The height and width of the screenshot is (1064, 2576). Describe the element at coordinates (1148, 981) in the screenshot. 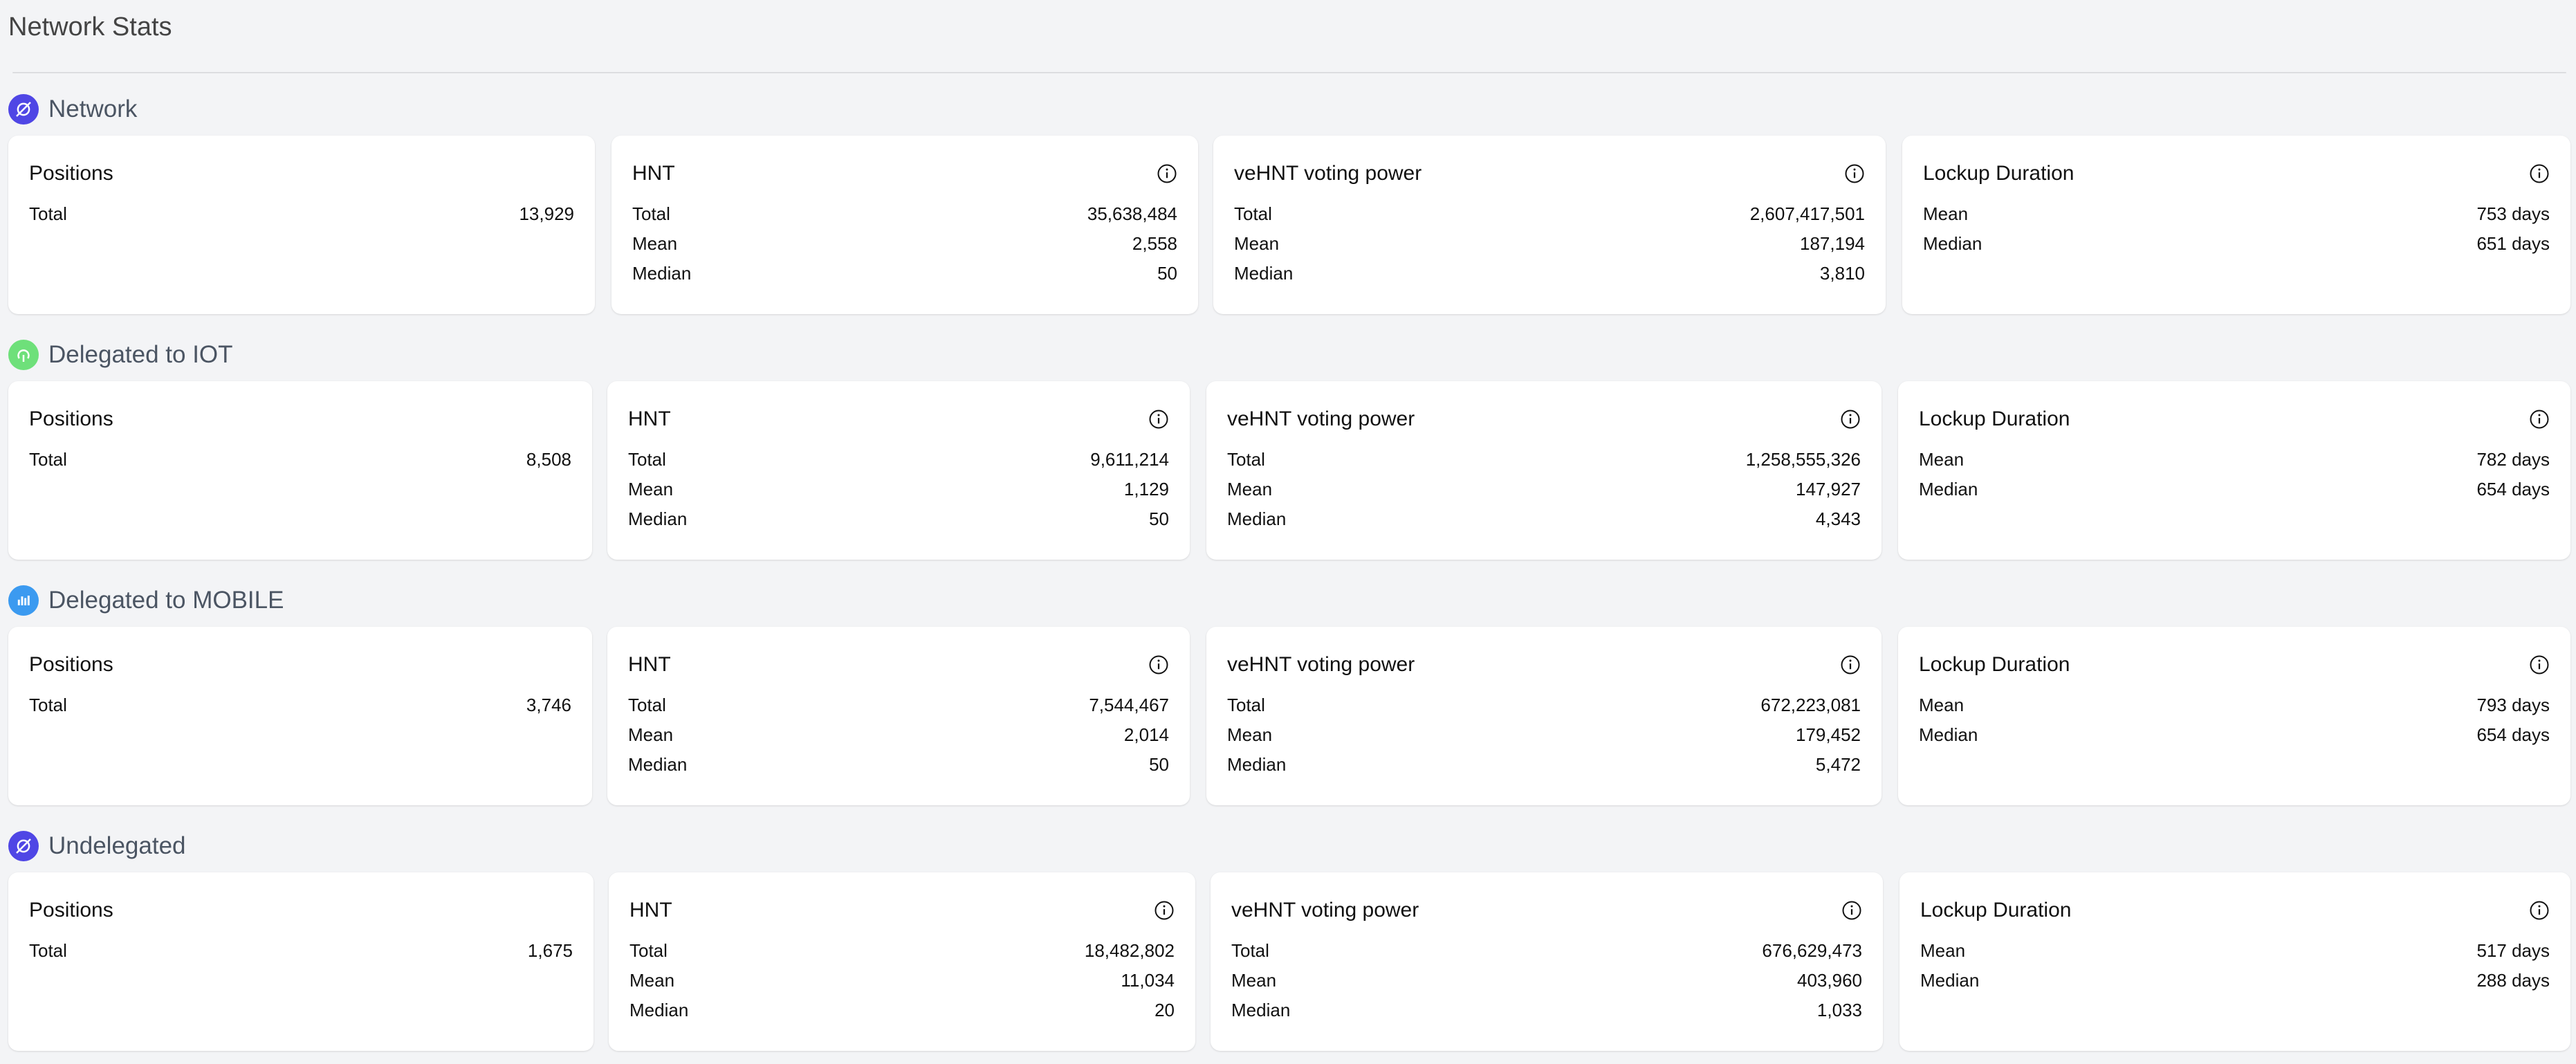

I see `stat-value: 11,034` at that location.